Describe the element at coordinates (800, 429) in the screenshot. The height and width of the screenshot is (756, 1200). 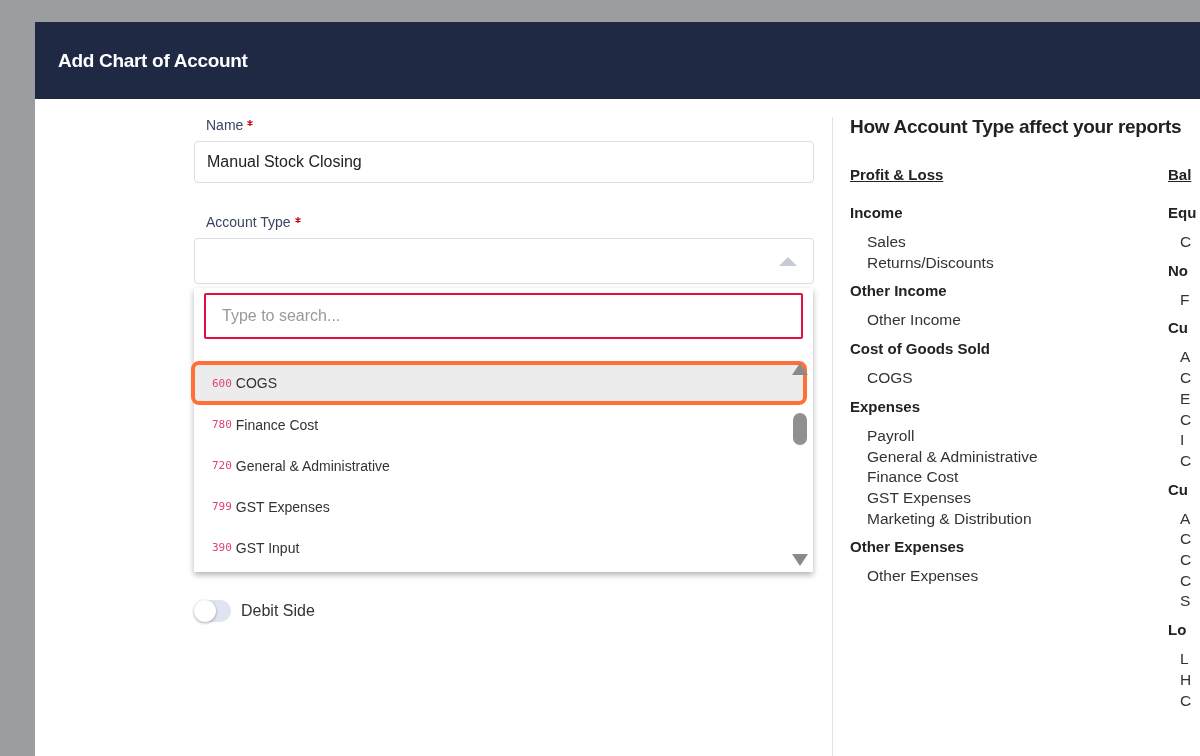
I see `scrollbar-thumb` at that location.